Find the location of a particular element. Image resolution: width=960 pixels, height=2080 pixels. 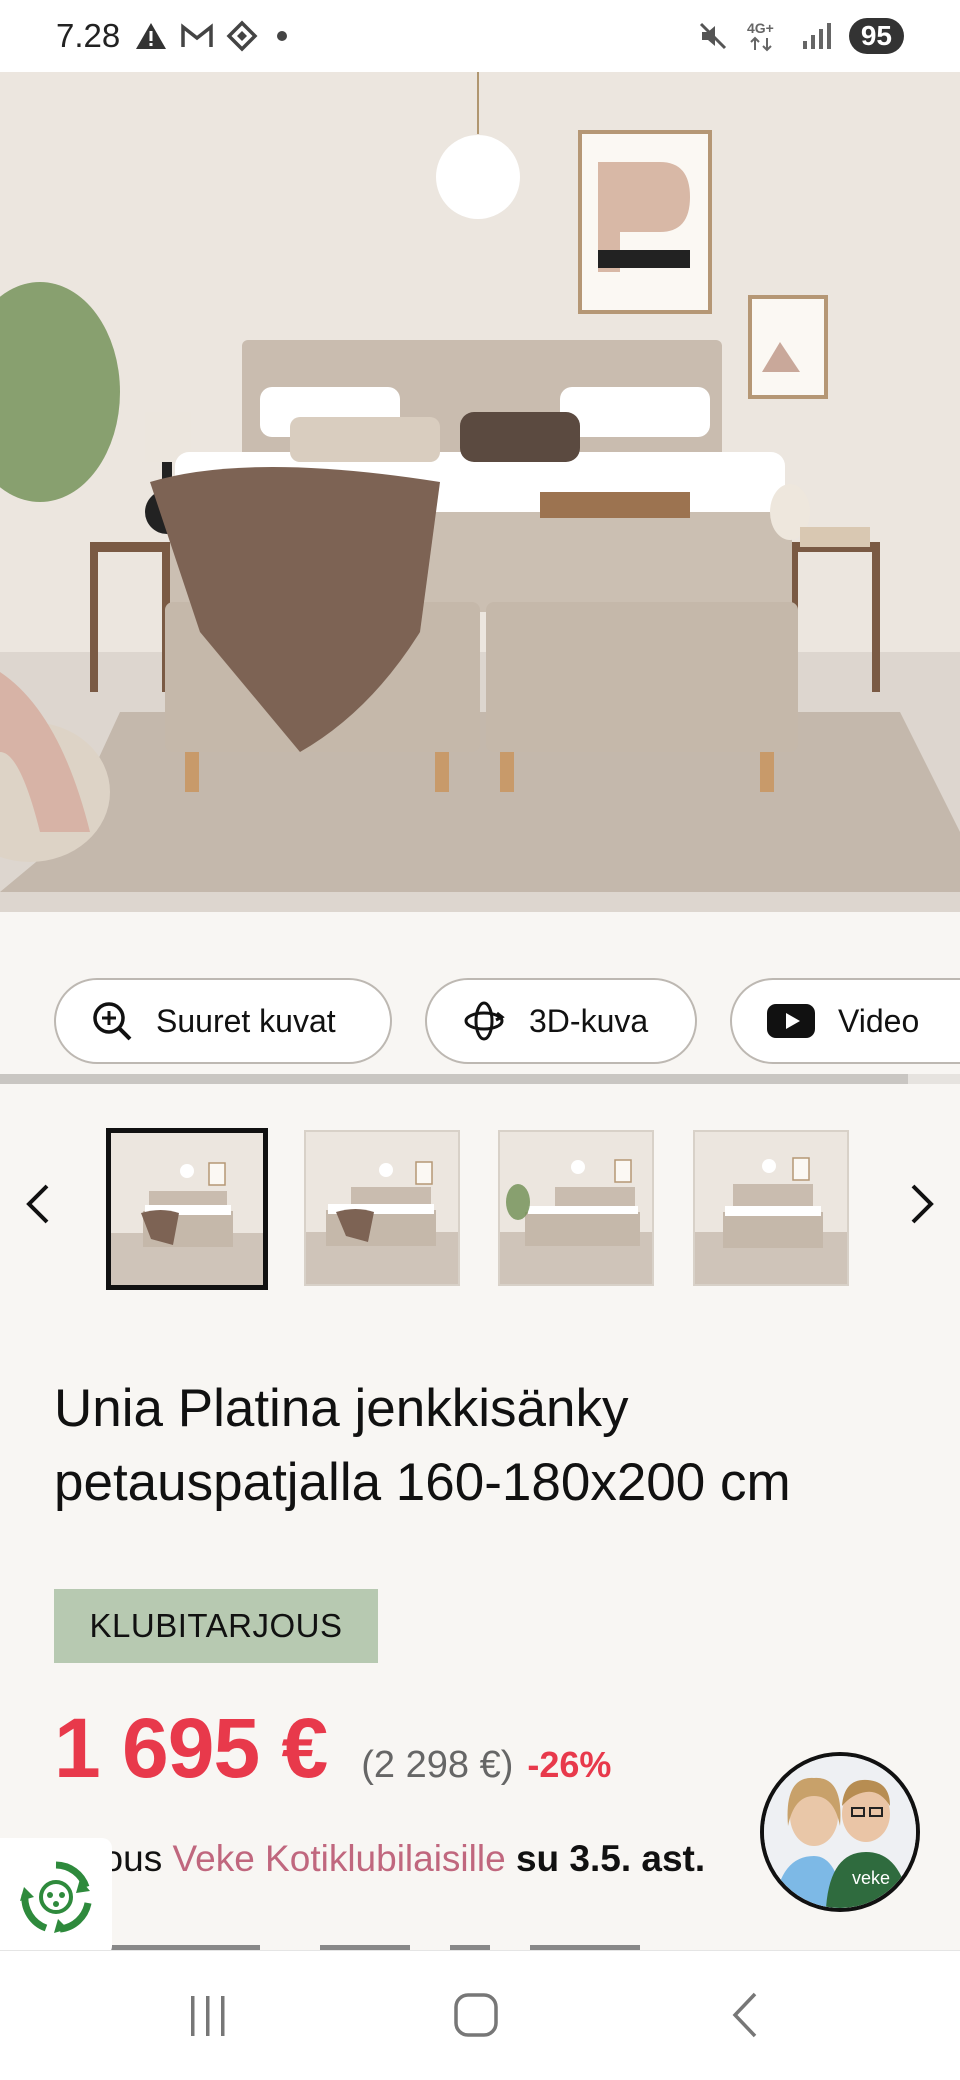

media-buttons: Suuret kuvat 3D-kuva Video is located at coordinates (480, 1021).